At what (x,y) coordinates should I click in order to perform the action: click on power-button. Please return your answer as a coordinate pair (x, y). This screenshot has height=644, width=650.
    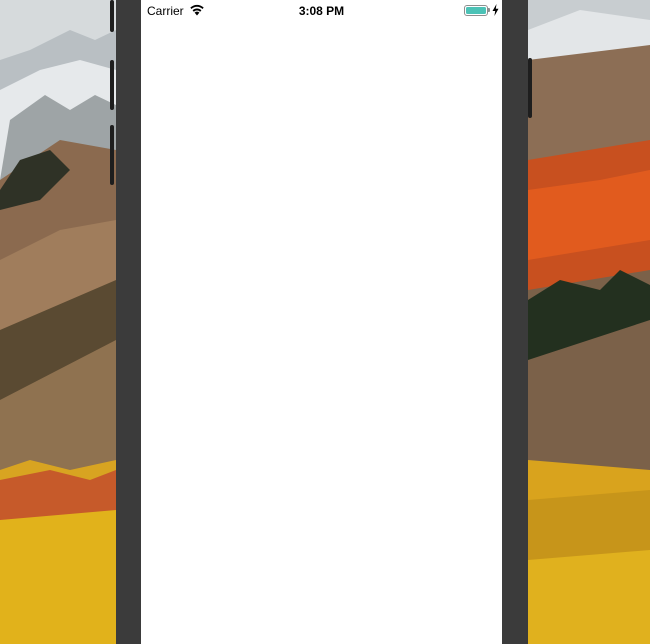
    Looking at the image, I should click on (530, 88).